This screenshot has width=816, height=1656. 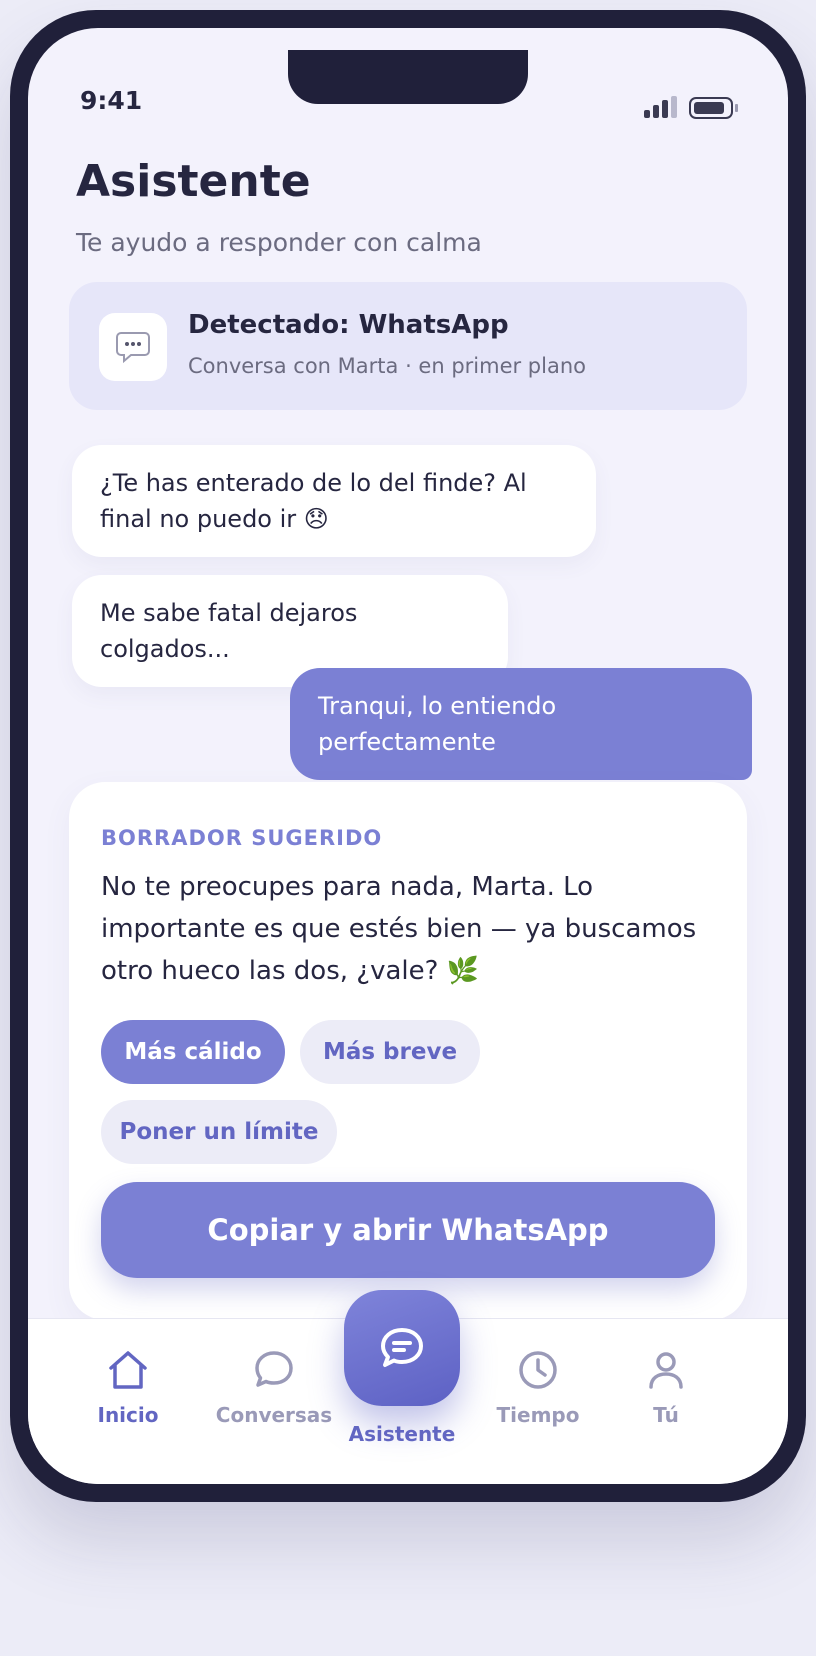 I want to click on assistant-chat-icon, so click(x=402, y=1347).